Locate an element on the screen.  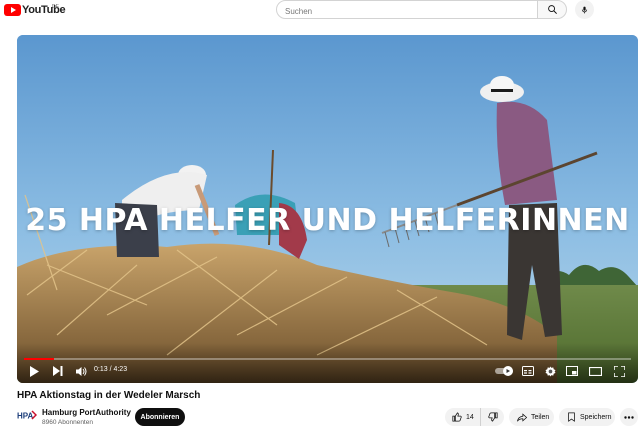
captions-button is located at coordinates (528, 371).